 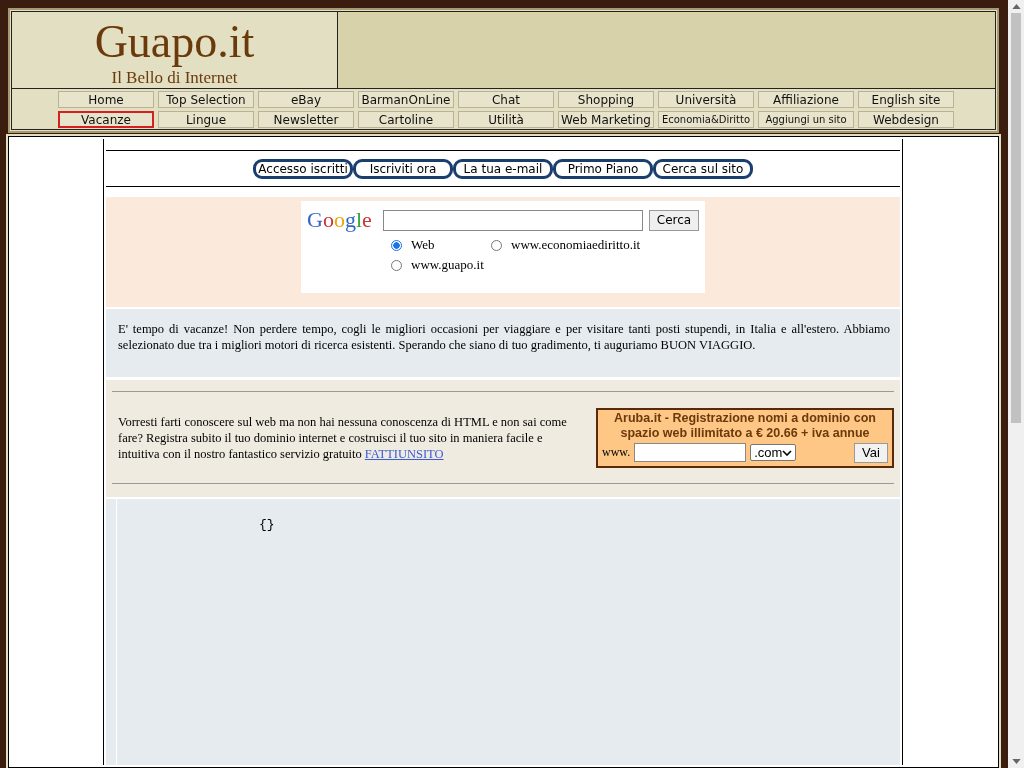 What do you see at coordinates (306, 99) in the screenshot?
I see `nav-button: eBay` at bounding box center [306, 99].